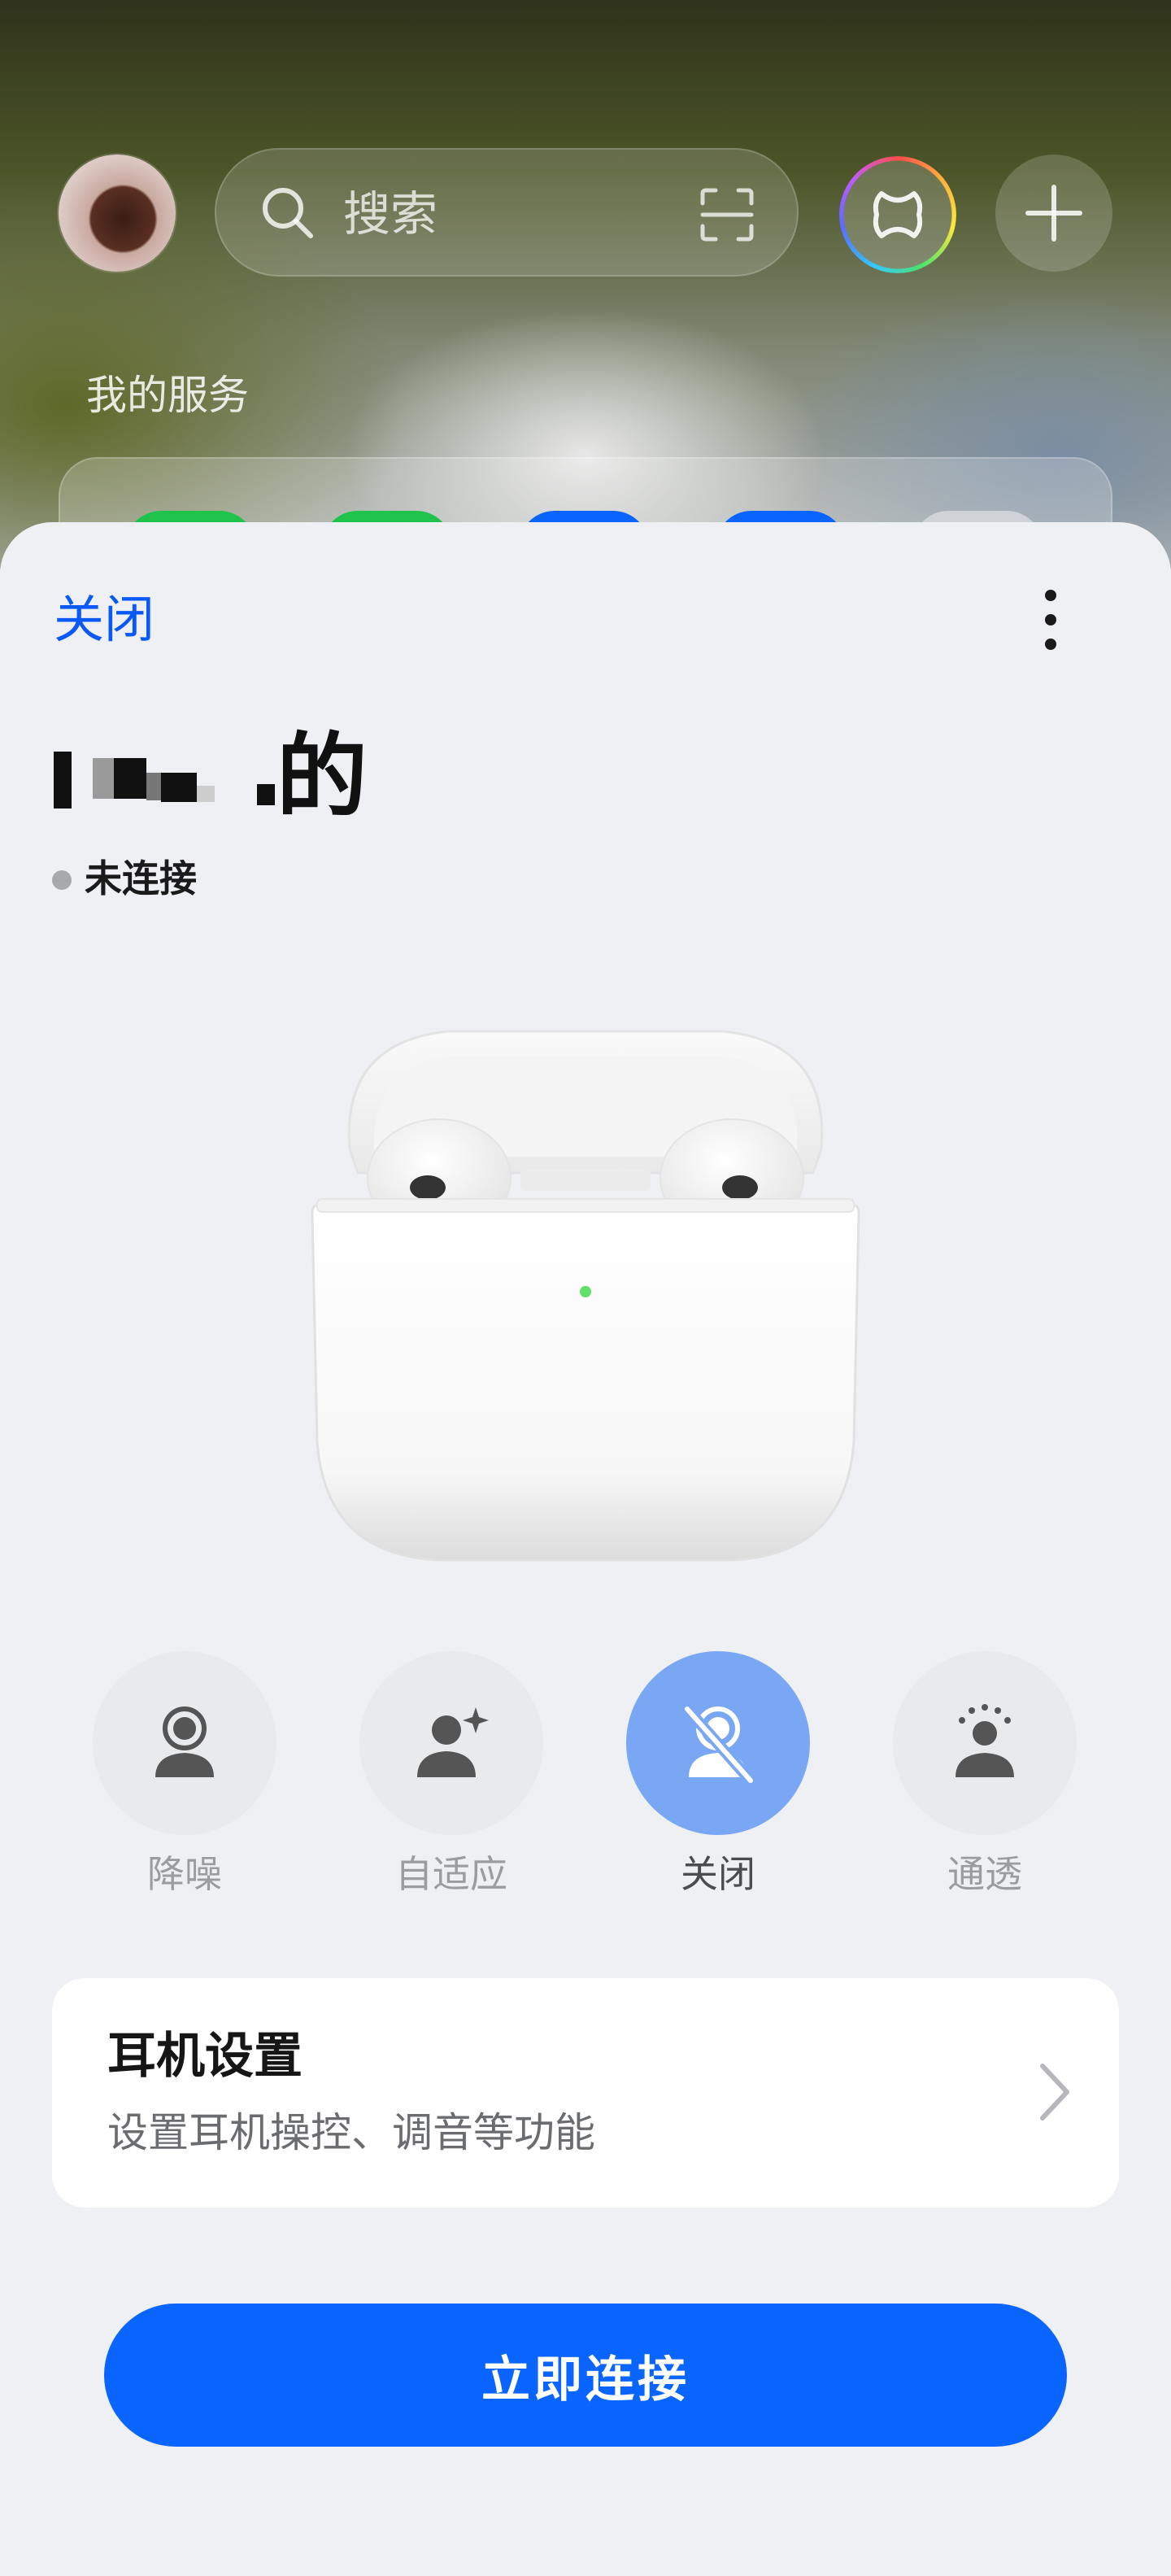 This screenshot has height=2576, width=1171. I want to click on connection-status: 未连接, so click(141, 878).